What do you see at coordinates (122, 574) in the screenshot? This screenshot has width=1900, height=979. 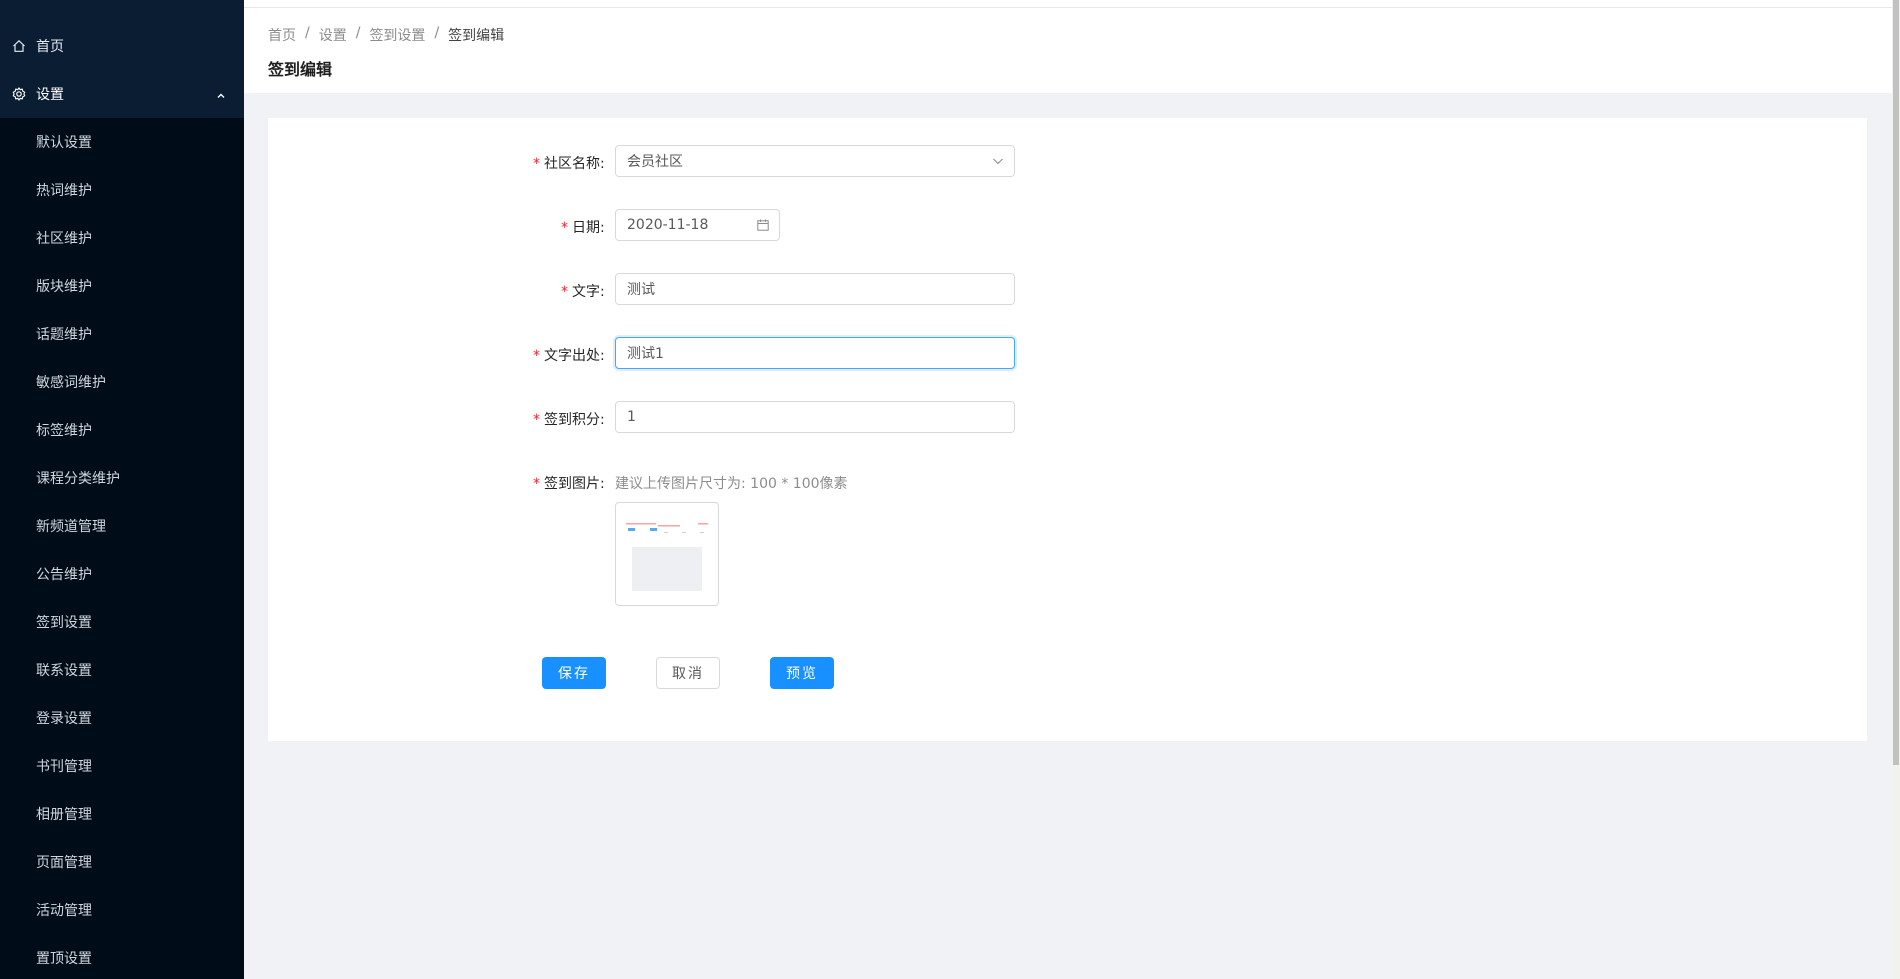 I see `sidebar-subitem: 公告维护` at bounding box center [122, 574].